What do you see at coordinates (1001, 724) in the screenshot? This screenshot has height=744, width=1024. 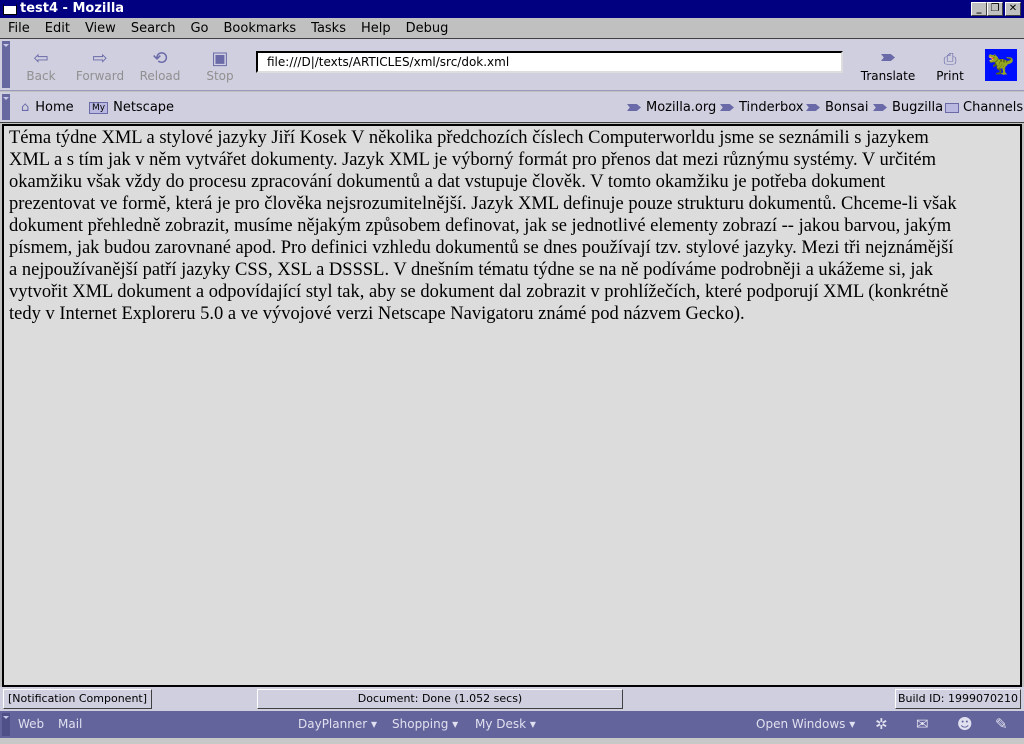 I see `composer-pen-icon: ✎` at bounding box center [1001, 724].